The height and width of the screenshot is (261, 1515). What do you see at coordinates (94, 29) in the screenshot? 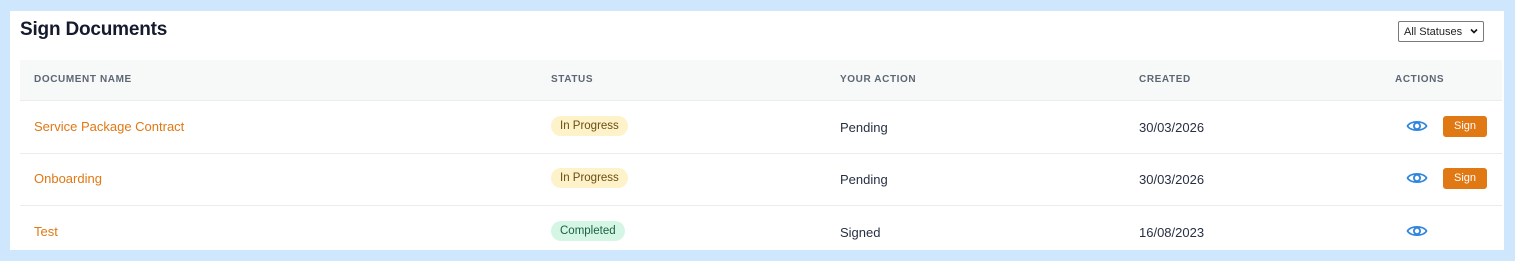
I see `page-title: Sign Documents` at bounding box center [94, 29].